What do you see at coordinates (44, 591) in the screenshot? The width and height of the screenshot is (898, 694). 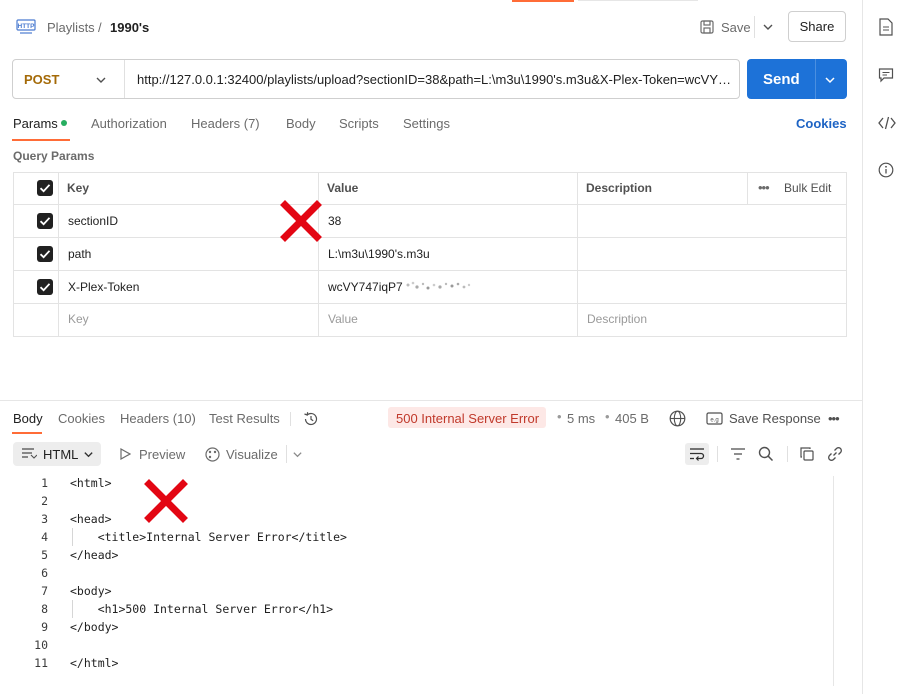 I see `line-number: 7` at bounding box center [44, 591].